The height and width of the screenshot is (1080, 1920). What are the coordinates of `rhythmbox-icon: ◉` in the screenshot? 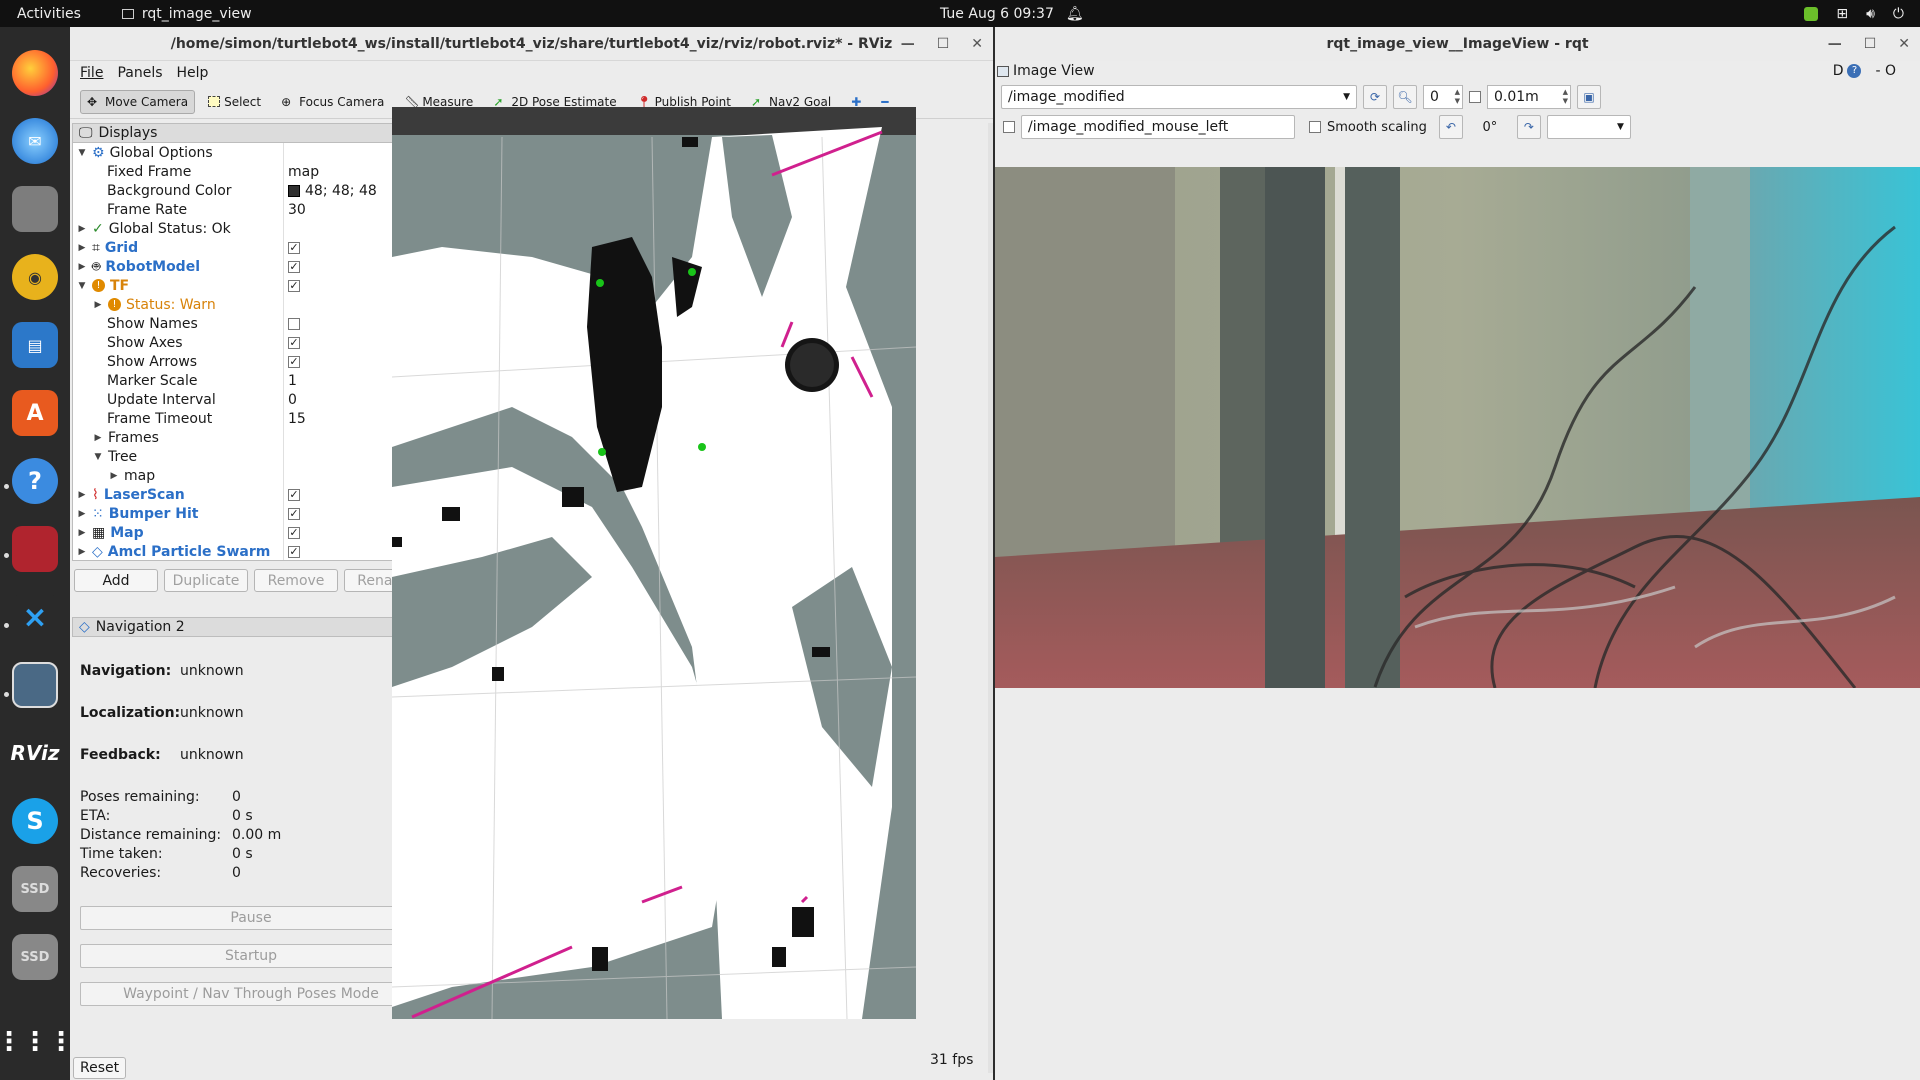 It's located at (35, 277).